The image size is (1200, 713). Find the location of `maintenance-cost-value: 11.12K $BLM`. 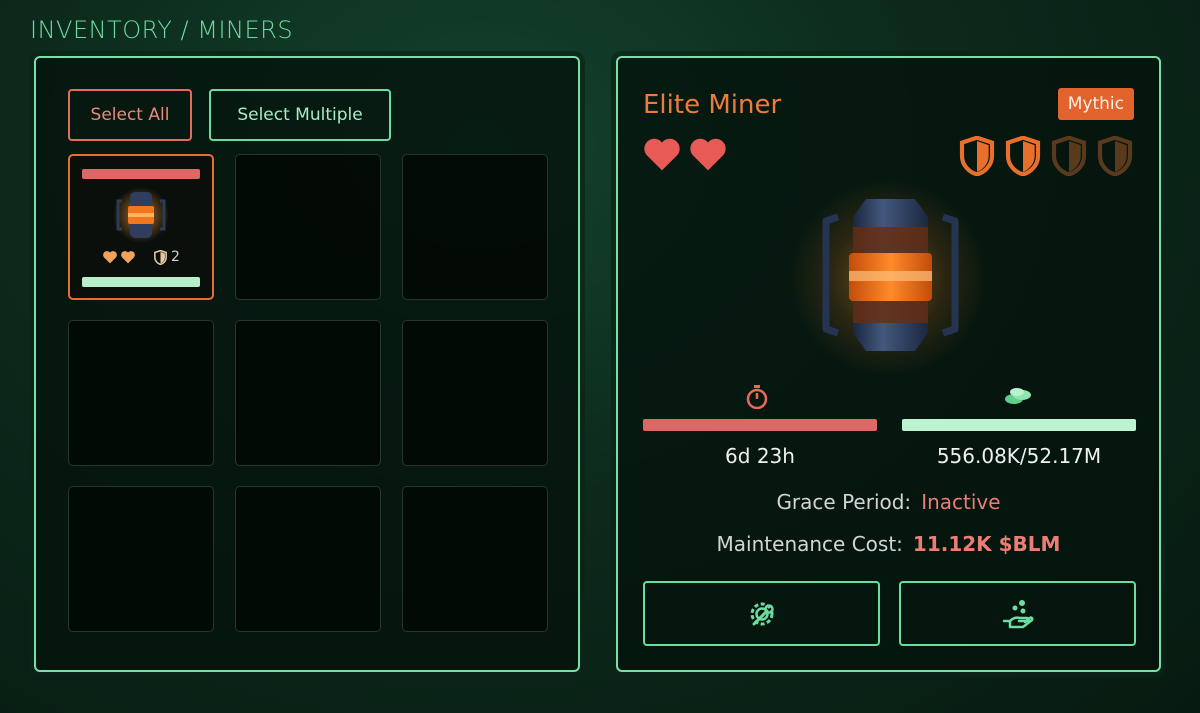

maintenance-cost-value: 11.12K $BLM is located at coordinates (986, 544).